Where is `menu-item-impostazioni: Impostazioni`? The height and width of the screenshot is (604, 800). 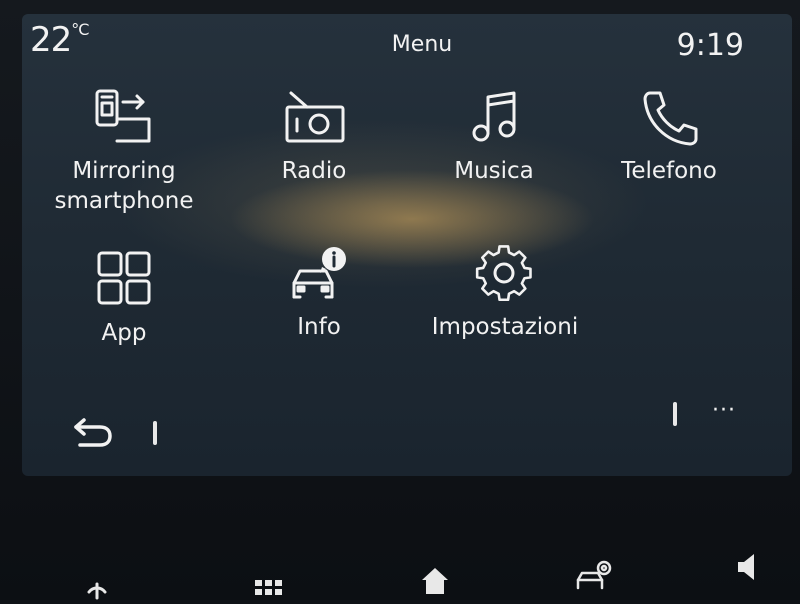 menu-item-impostazioni: Impostazioni is located at coordinates (505, 291).